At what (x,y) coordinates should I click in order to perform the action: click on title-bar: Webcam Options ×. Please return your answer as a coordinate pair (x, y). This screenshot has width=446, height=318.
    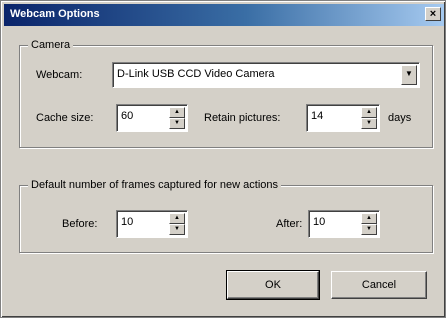
    Looking at the image, I should click on (224, 15).